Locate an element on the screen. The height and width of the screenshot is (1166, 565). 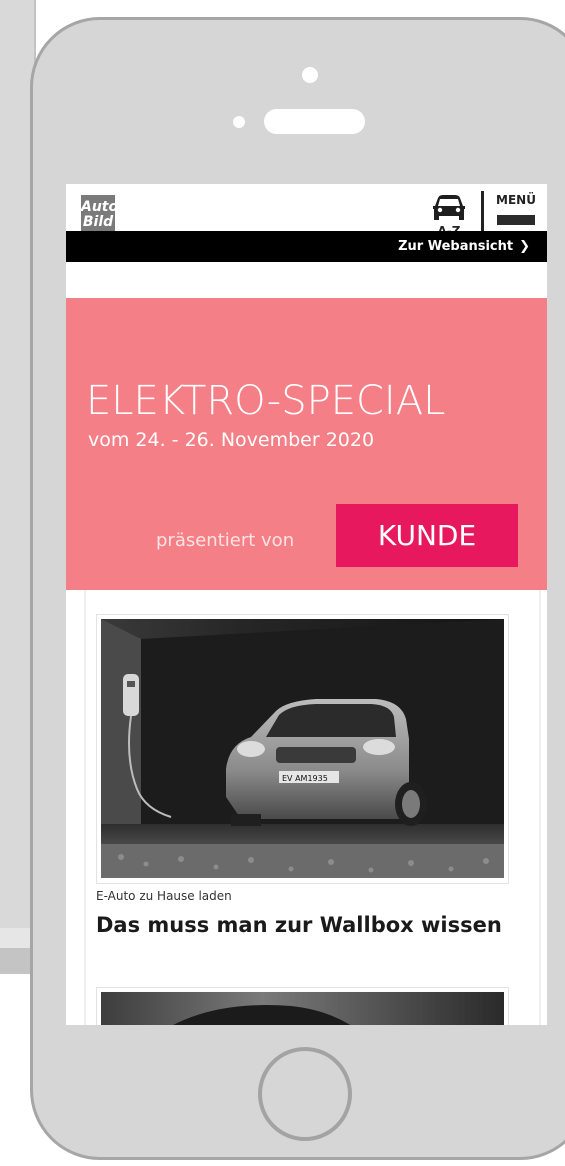
background-strip is located at coordinates (17, 938).